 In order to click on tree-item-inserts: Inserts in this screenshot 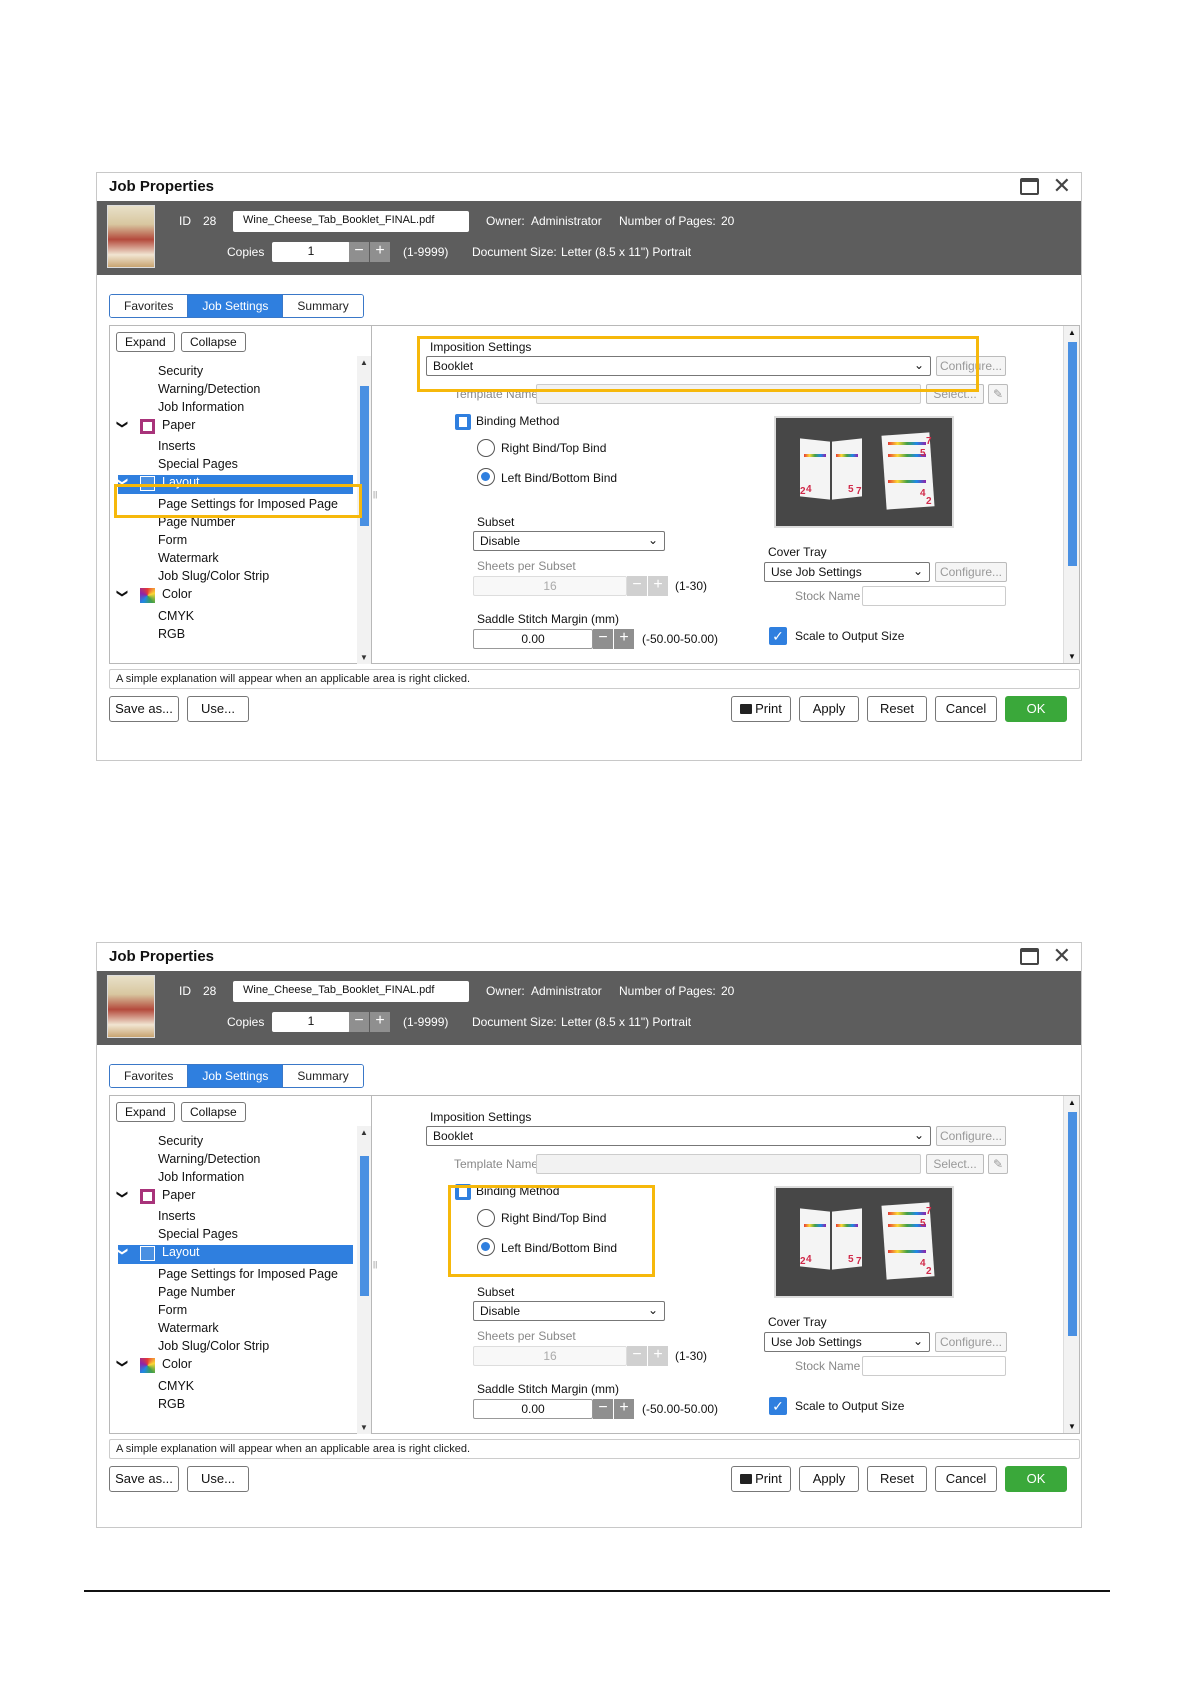, I will do `click(177, 1216)`.